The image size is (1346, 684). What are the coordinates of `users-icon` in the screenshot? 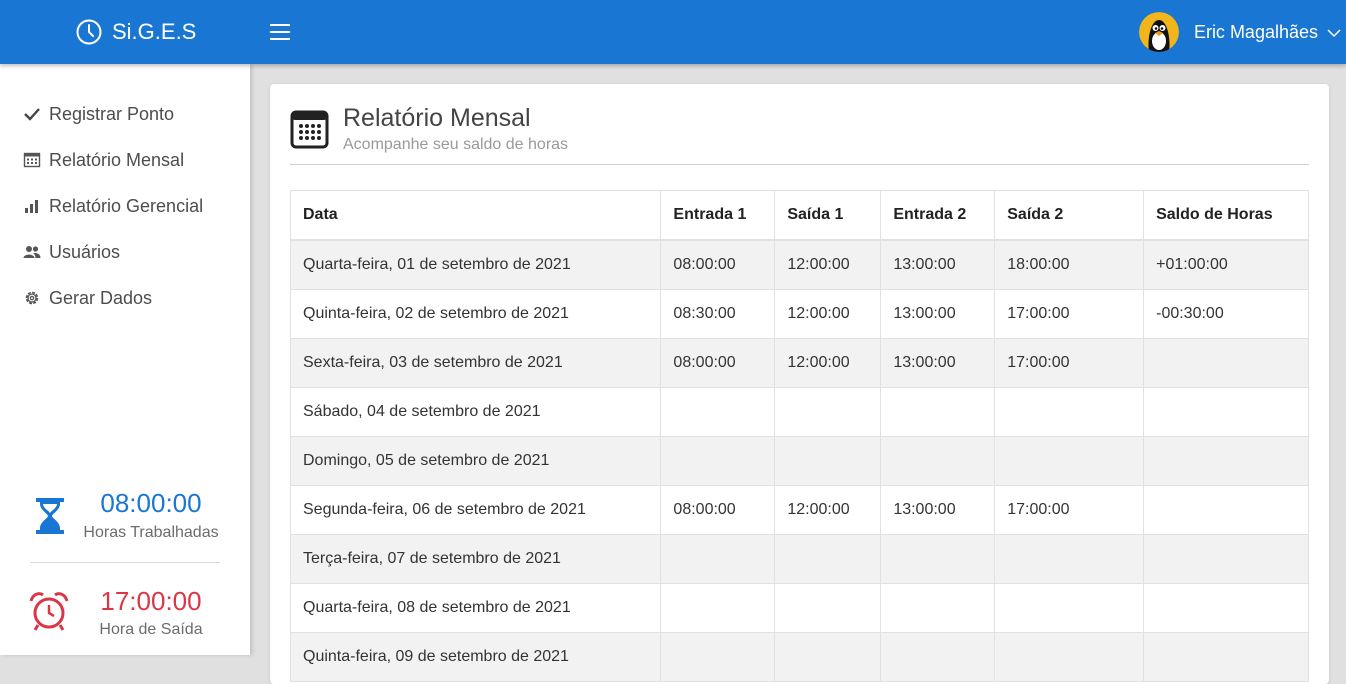 It's located at (32, 252).